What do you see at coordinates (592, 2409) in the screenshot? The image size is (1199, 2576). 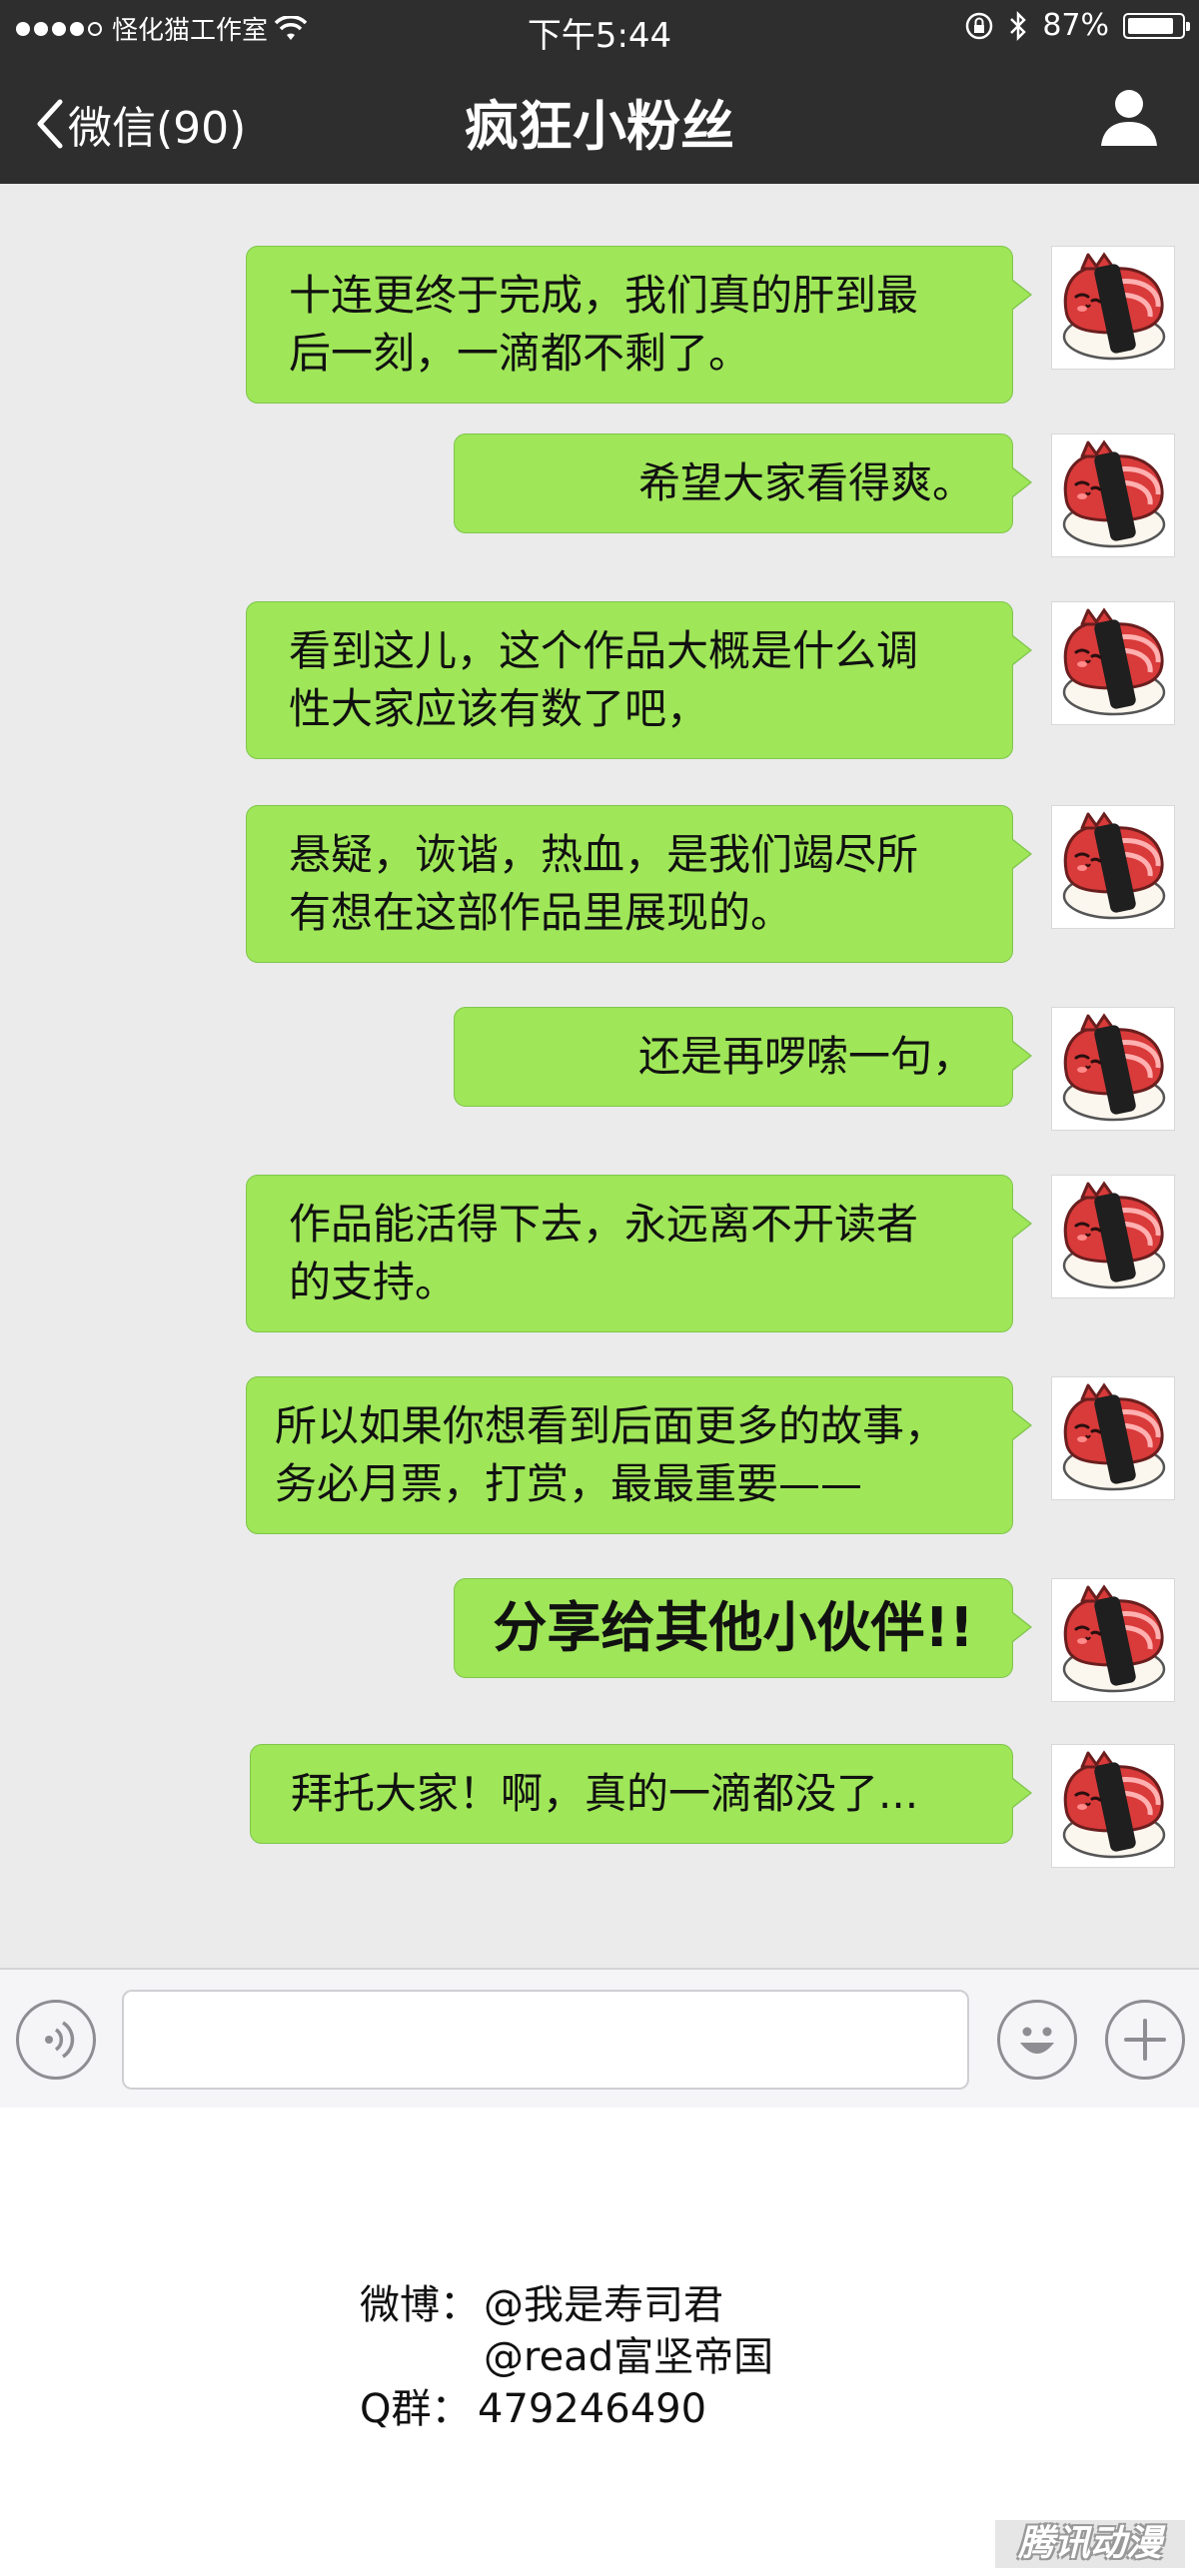 I see `qq-number: 479246490` at bounding box center [592, 2409].